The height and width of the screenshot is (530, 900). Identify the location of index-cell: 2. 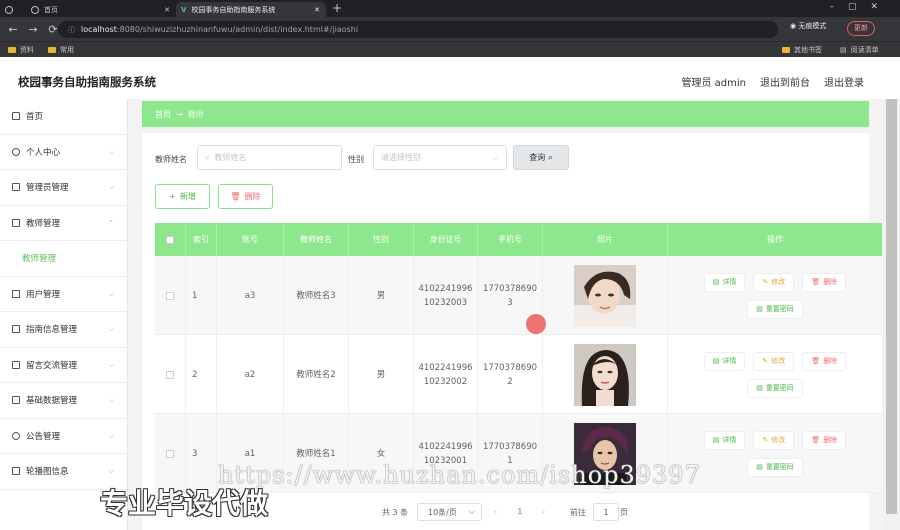
(201, 374).